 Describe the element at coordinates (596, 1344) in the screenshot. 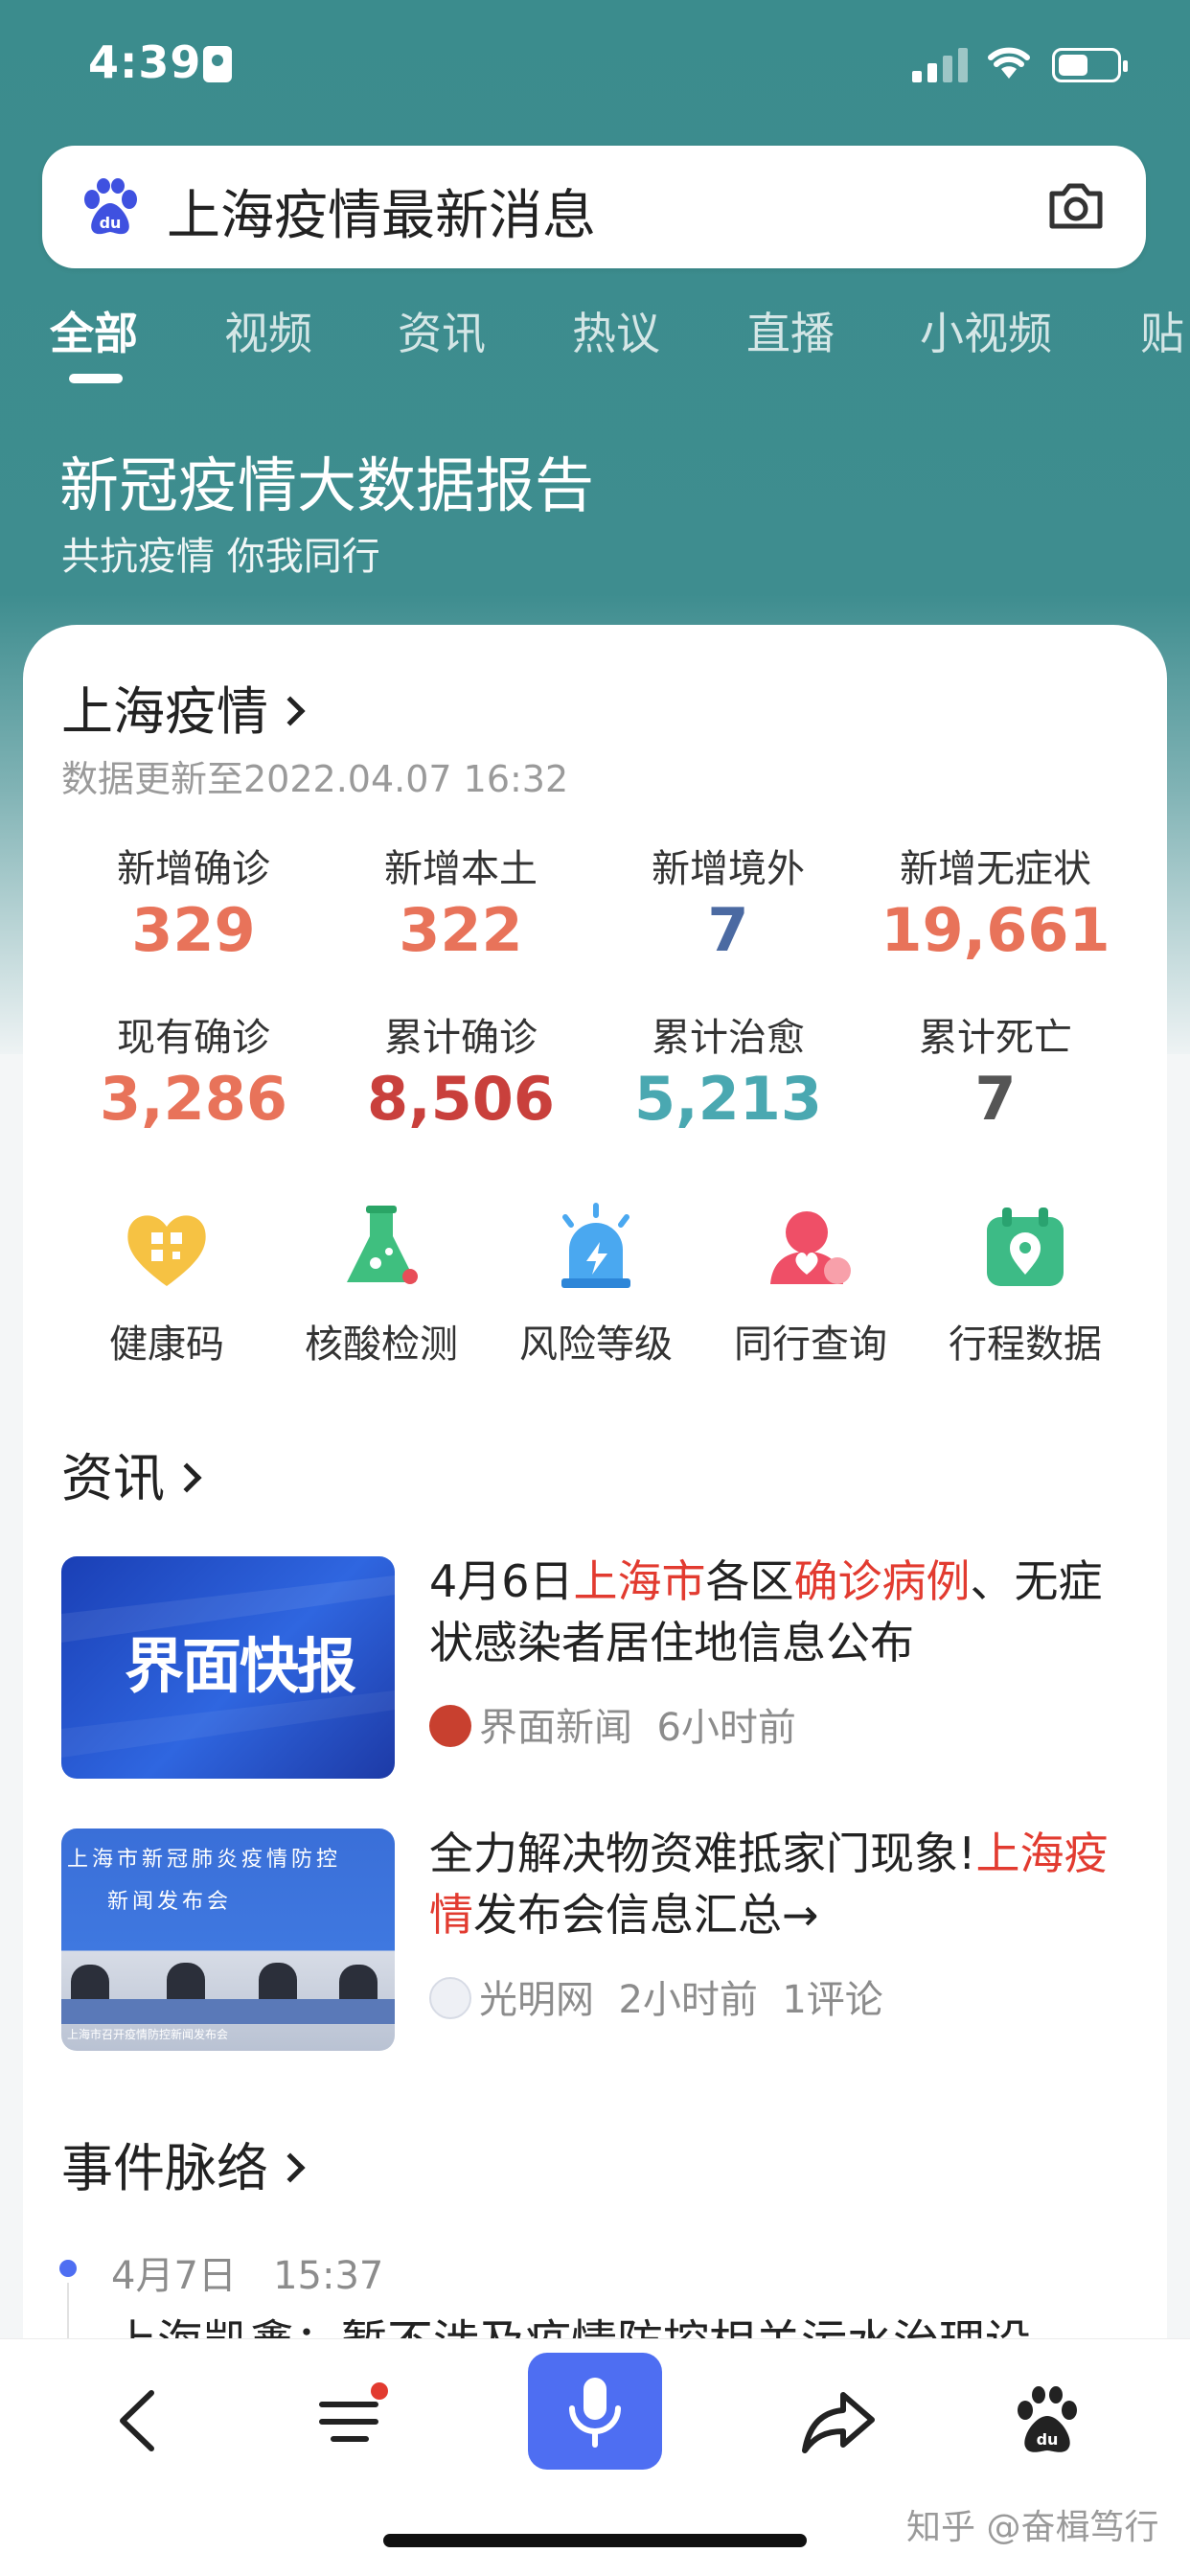

I see `tool-label: 风险等级` at that location.